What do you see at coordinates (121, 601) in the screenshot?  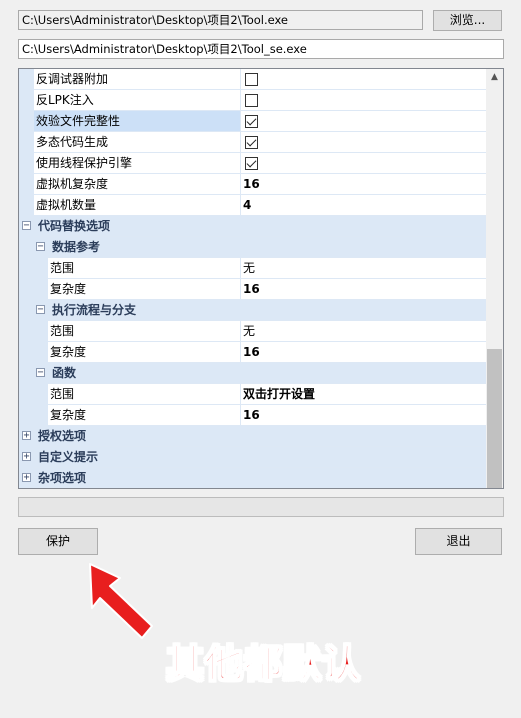 I see `red-arrow-icon` at bounding box center [121, 601].